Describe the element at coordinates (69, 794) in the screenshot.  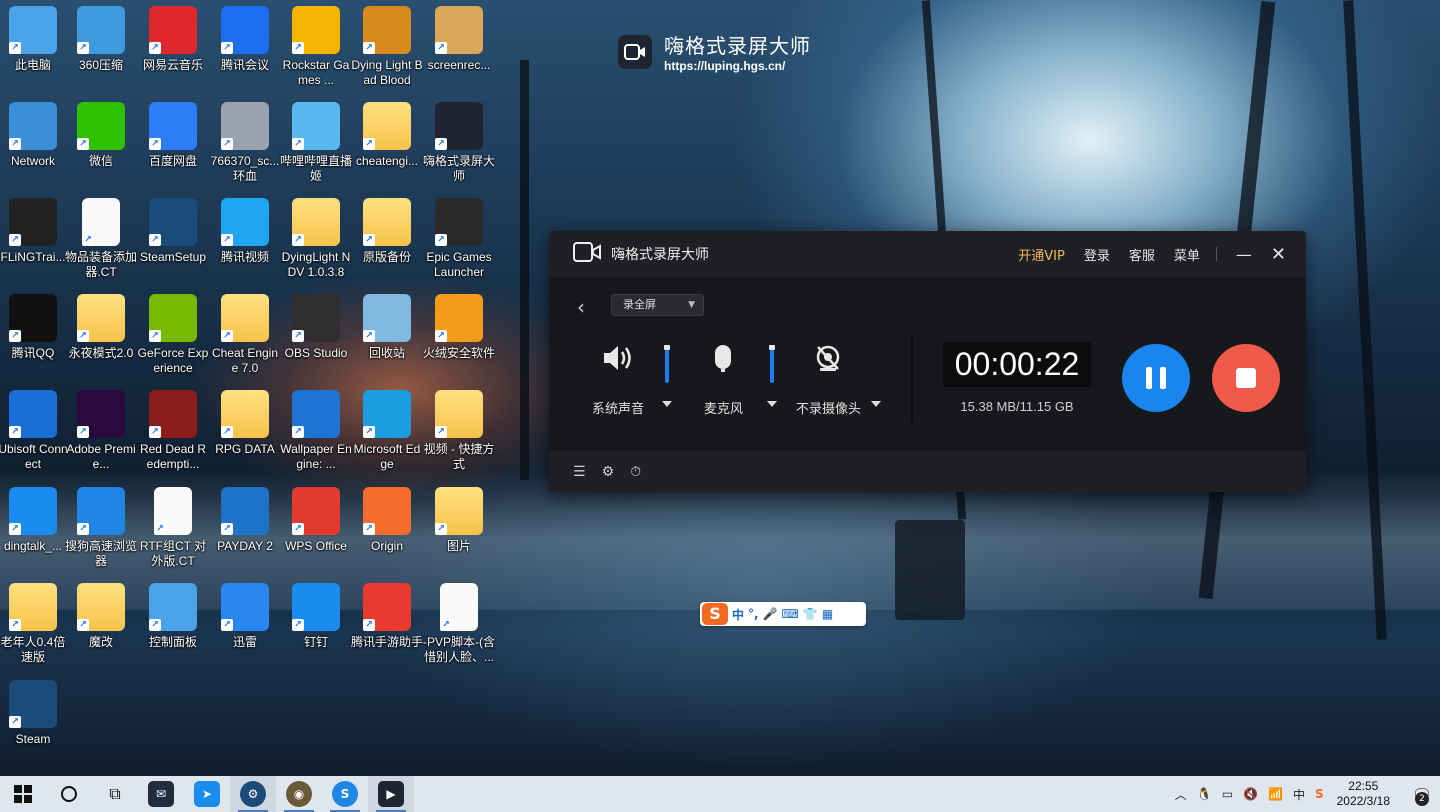
I see `search-button` at that location.